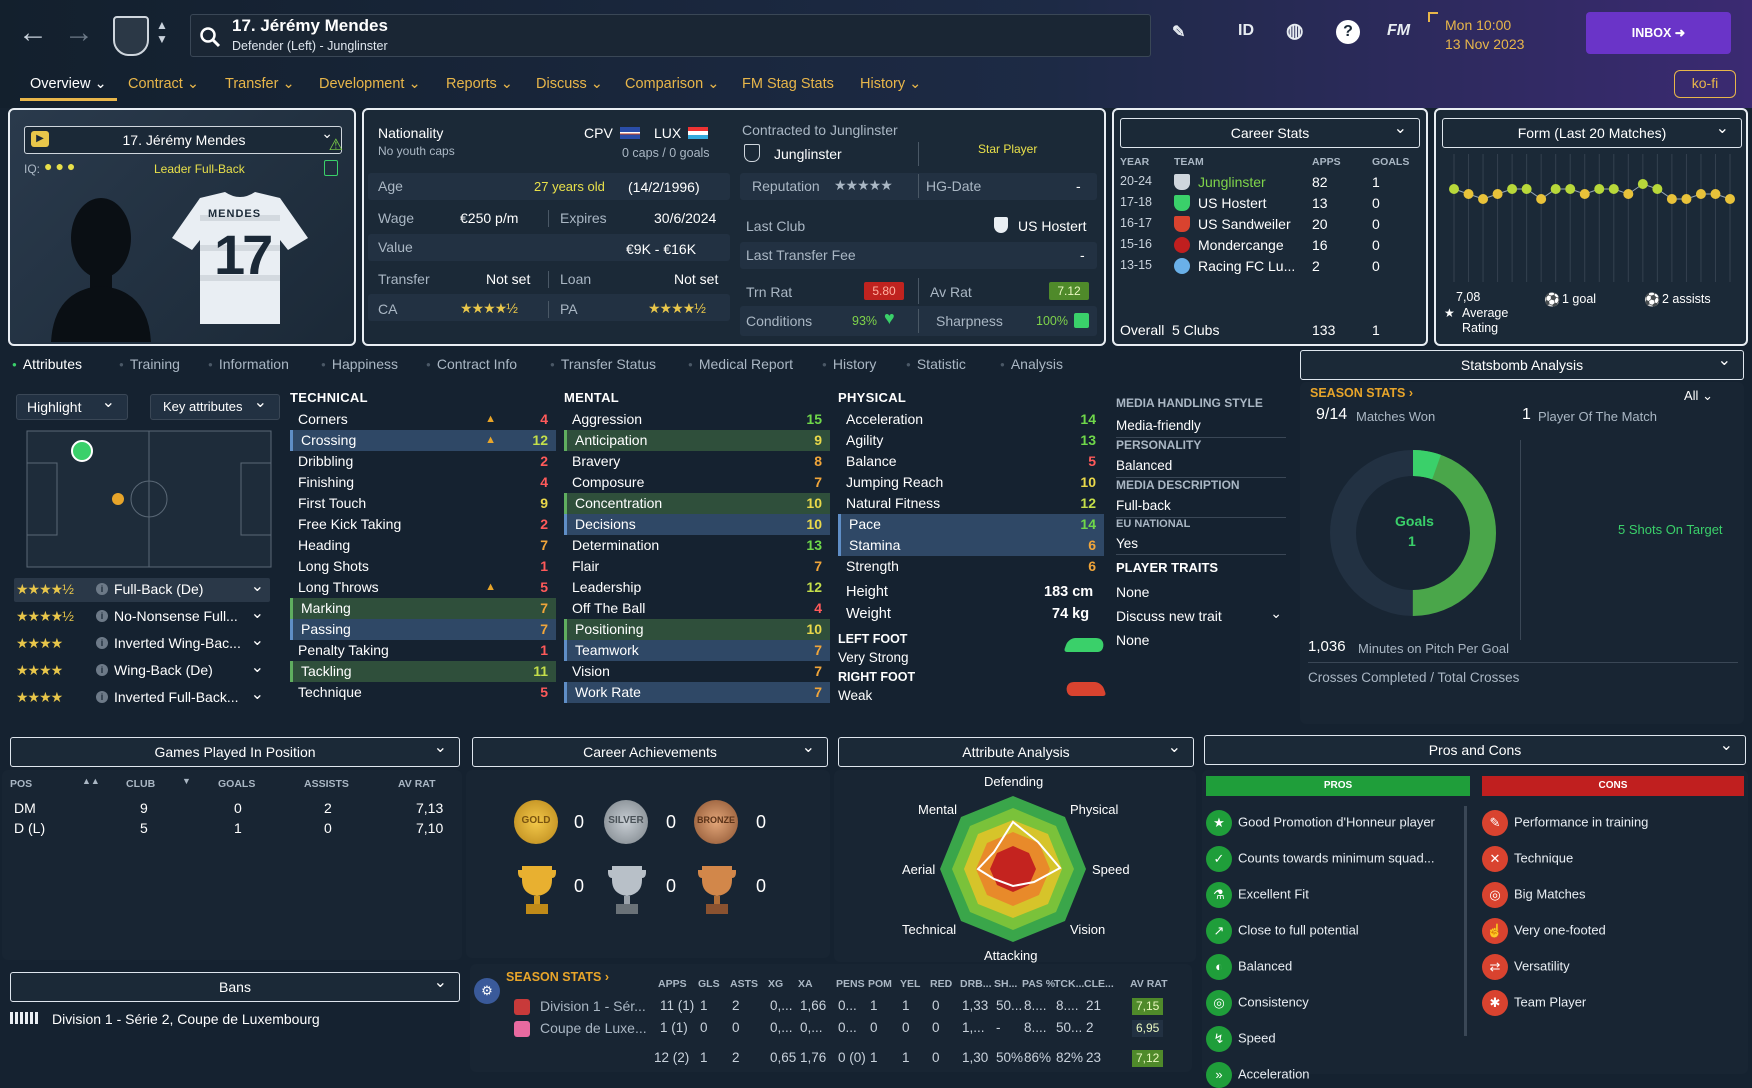 The height and width of the screenshot is (1088, 1752). What do you see at coordinates (697, 503) in the screenshot?
I see `mental-attr-row: Concentration 10` at bounding box center [697, 503].